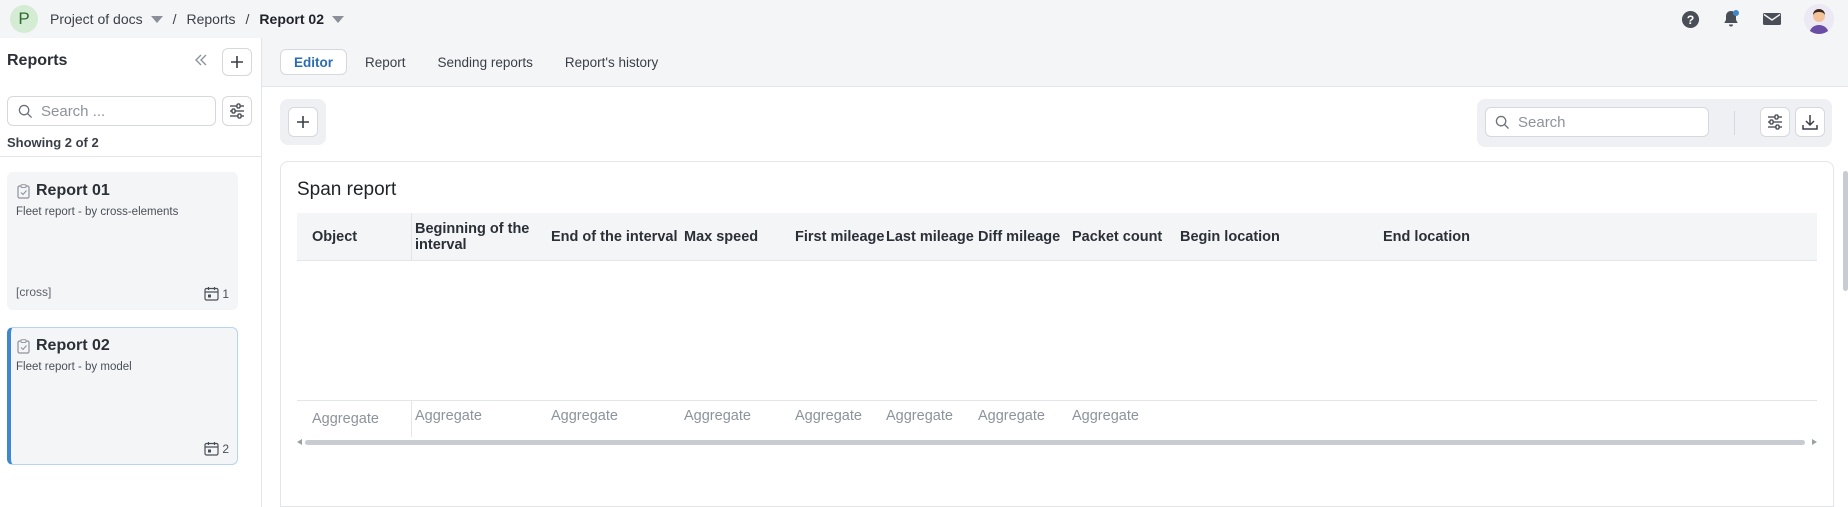 This screenshot has width=1848, height=507. Describe the element at coordinates (96, 19) in the screenshot. I see `breadcrumb-project: Project of docs` at that location.